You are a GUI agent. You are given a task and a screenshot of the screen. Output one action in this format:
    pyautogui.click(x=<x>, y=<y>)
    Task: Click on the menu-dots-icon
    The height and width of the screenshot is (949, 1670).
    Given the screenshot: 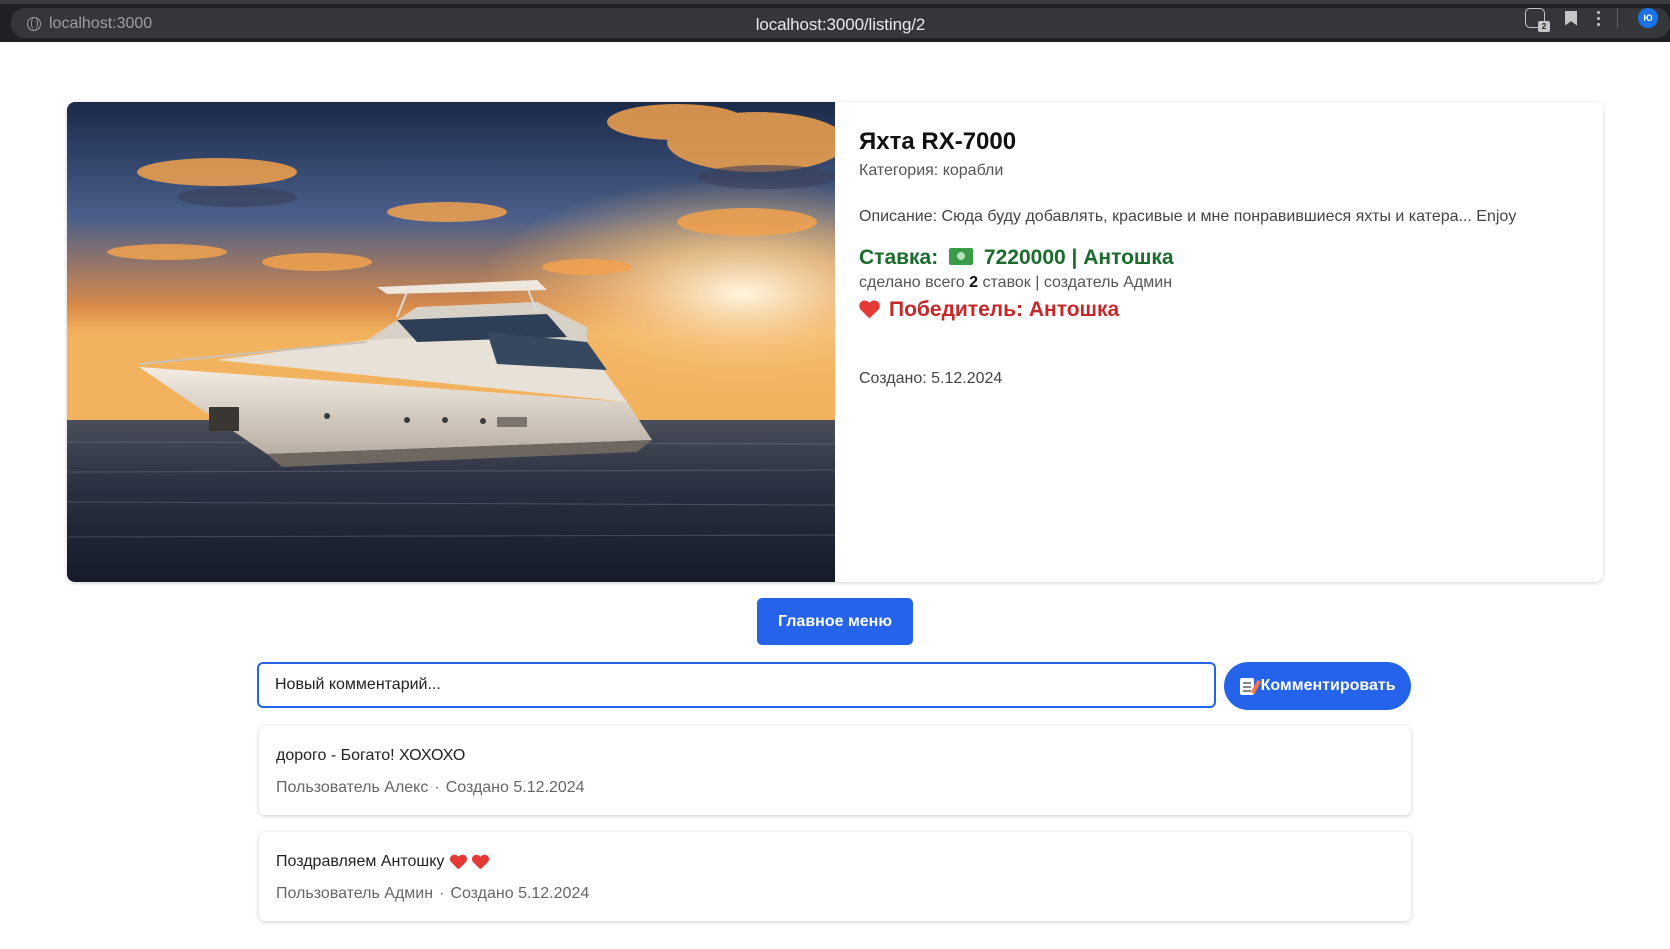 What is the action you would take?
    pyautogui.click(x=1599, y=18)
    